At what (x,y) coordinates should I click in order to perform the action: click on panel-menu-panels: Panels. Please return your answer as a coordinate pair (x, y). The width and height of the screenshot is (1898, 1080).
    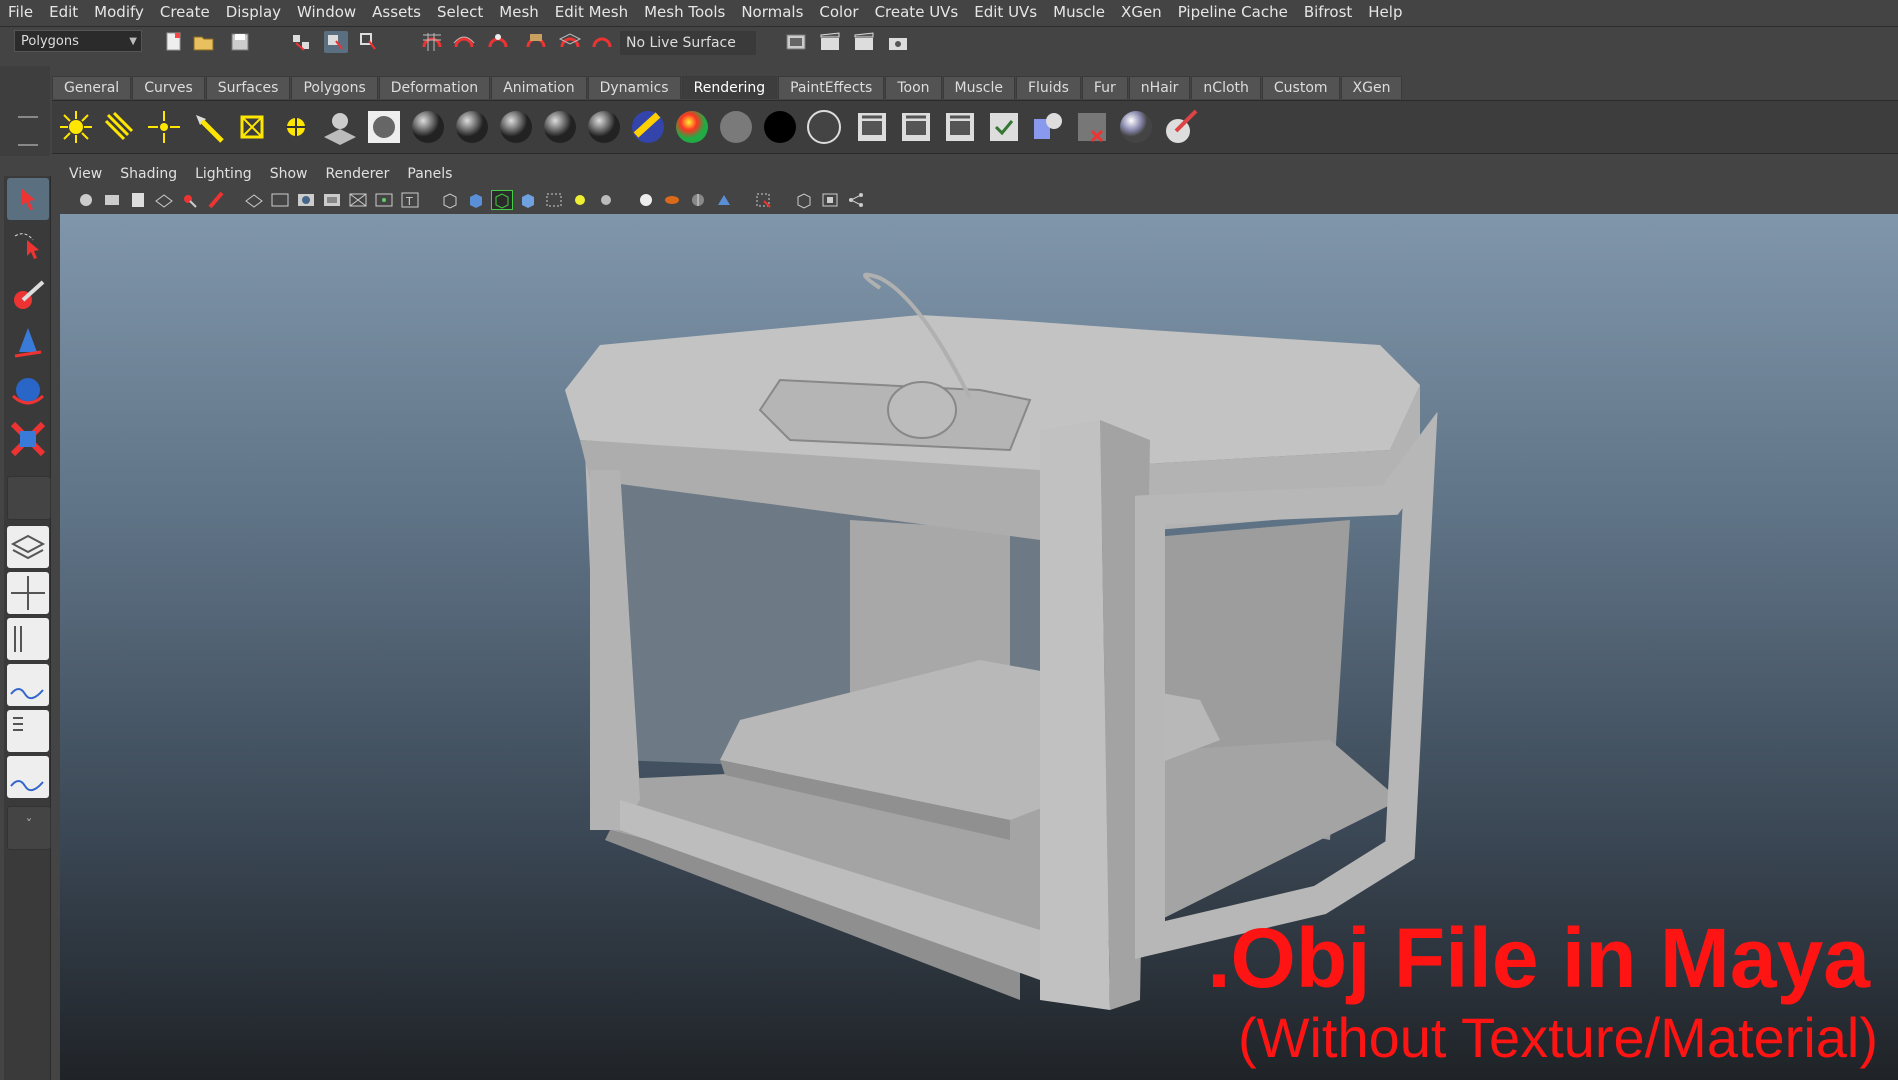
    Looking at the image, I should click on (429, 174).